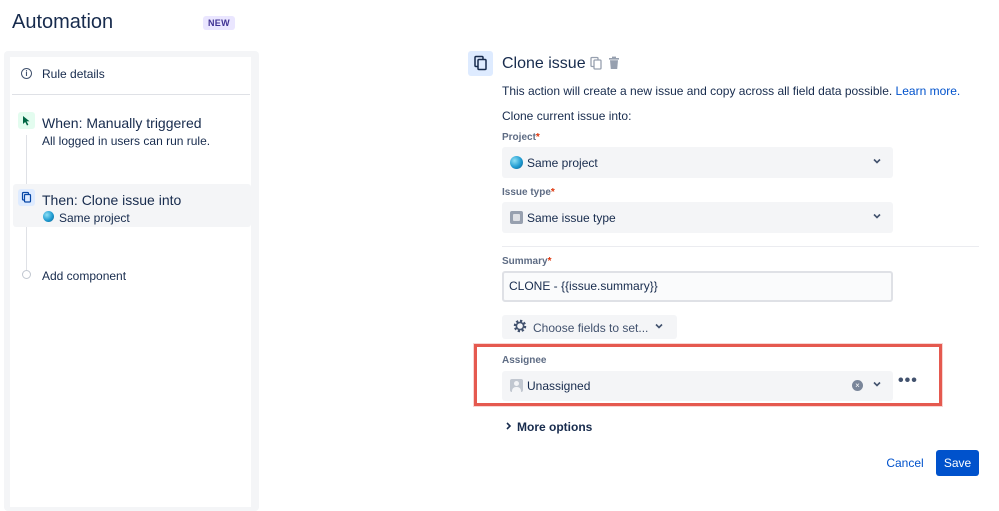 This screenshot has height=511, width=999. Describe the element at coordinates (544, 63) in the screenshot. I see `panel-title: Clone issue` at that location.